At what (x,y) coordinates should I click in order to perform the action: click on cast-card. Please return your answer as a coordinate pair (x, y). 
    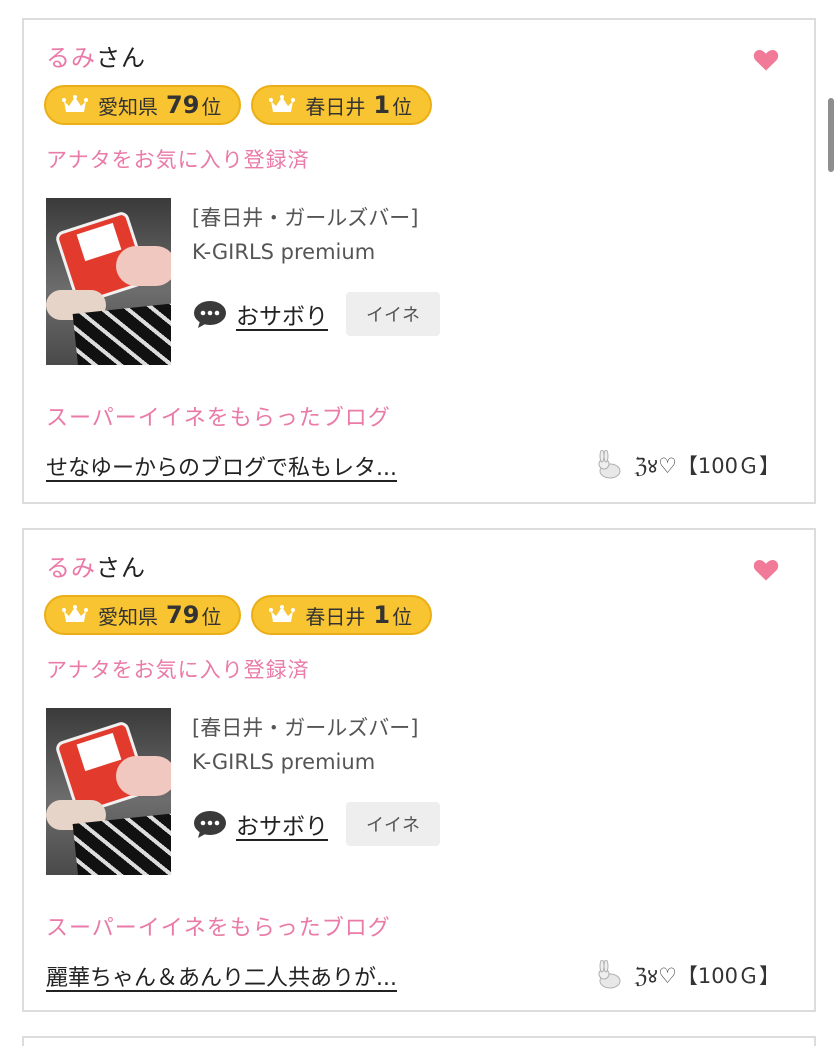
    Looking at the image, I should click on (419, 1041).